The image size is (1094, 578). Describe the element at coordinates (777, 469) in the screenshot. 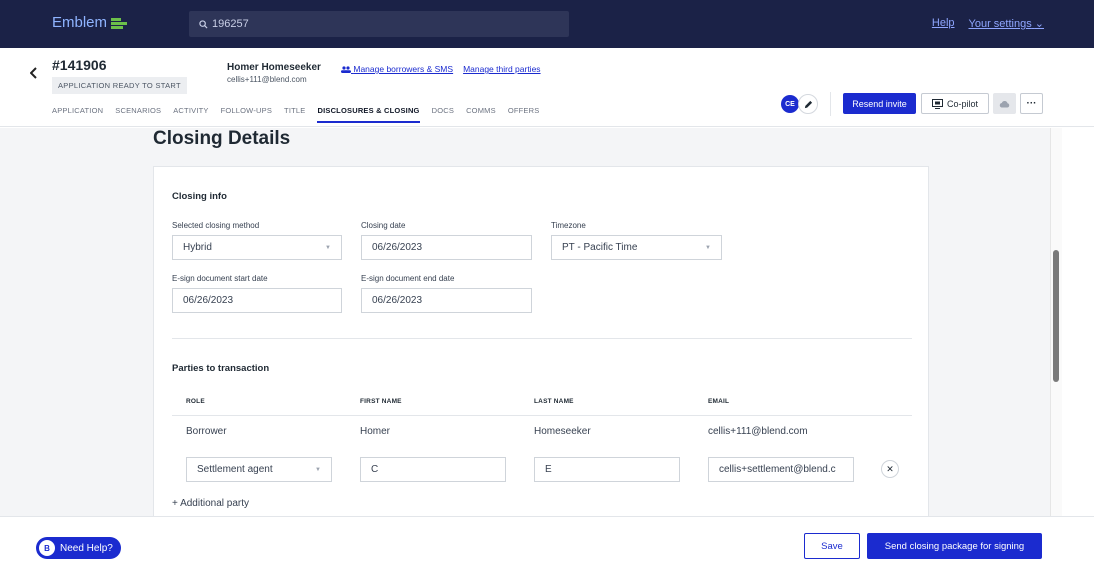

I see `party-email-value: cellis+settlement@blend.c` at that location.